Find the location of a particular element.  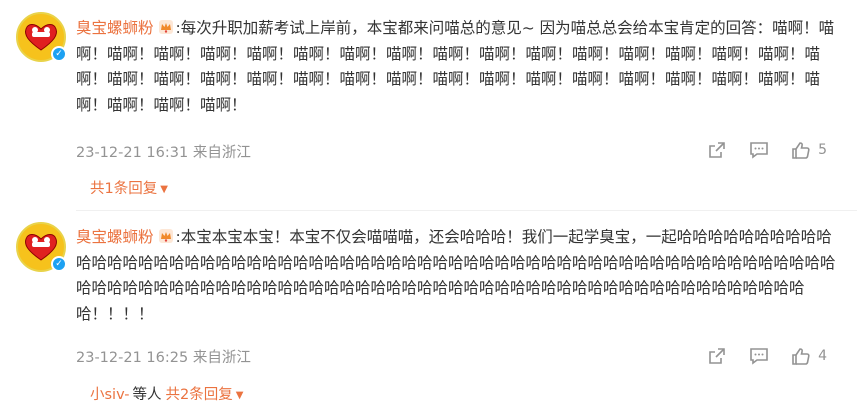

view-replies-link: 小siv- 等人 共2条回复 ▼ is located at coordinates (166, 393).